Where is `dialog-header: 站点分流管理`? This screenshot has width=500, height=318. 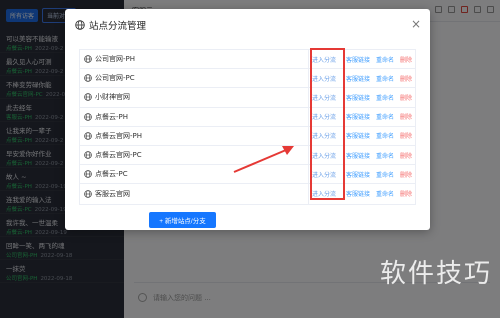 dialog-header: 站点分流管理 is located at coordinates (247, 25).